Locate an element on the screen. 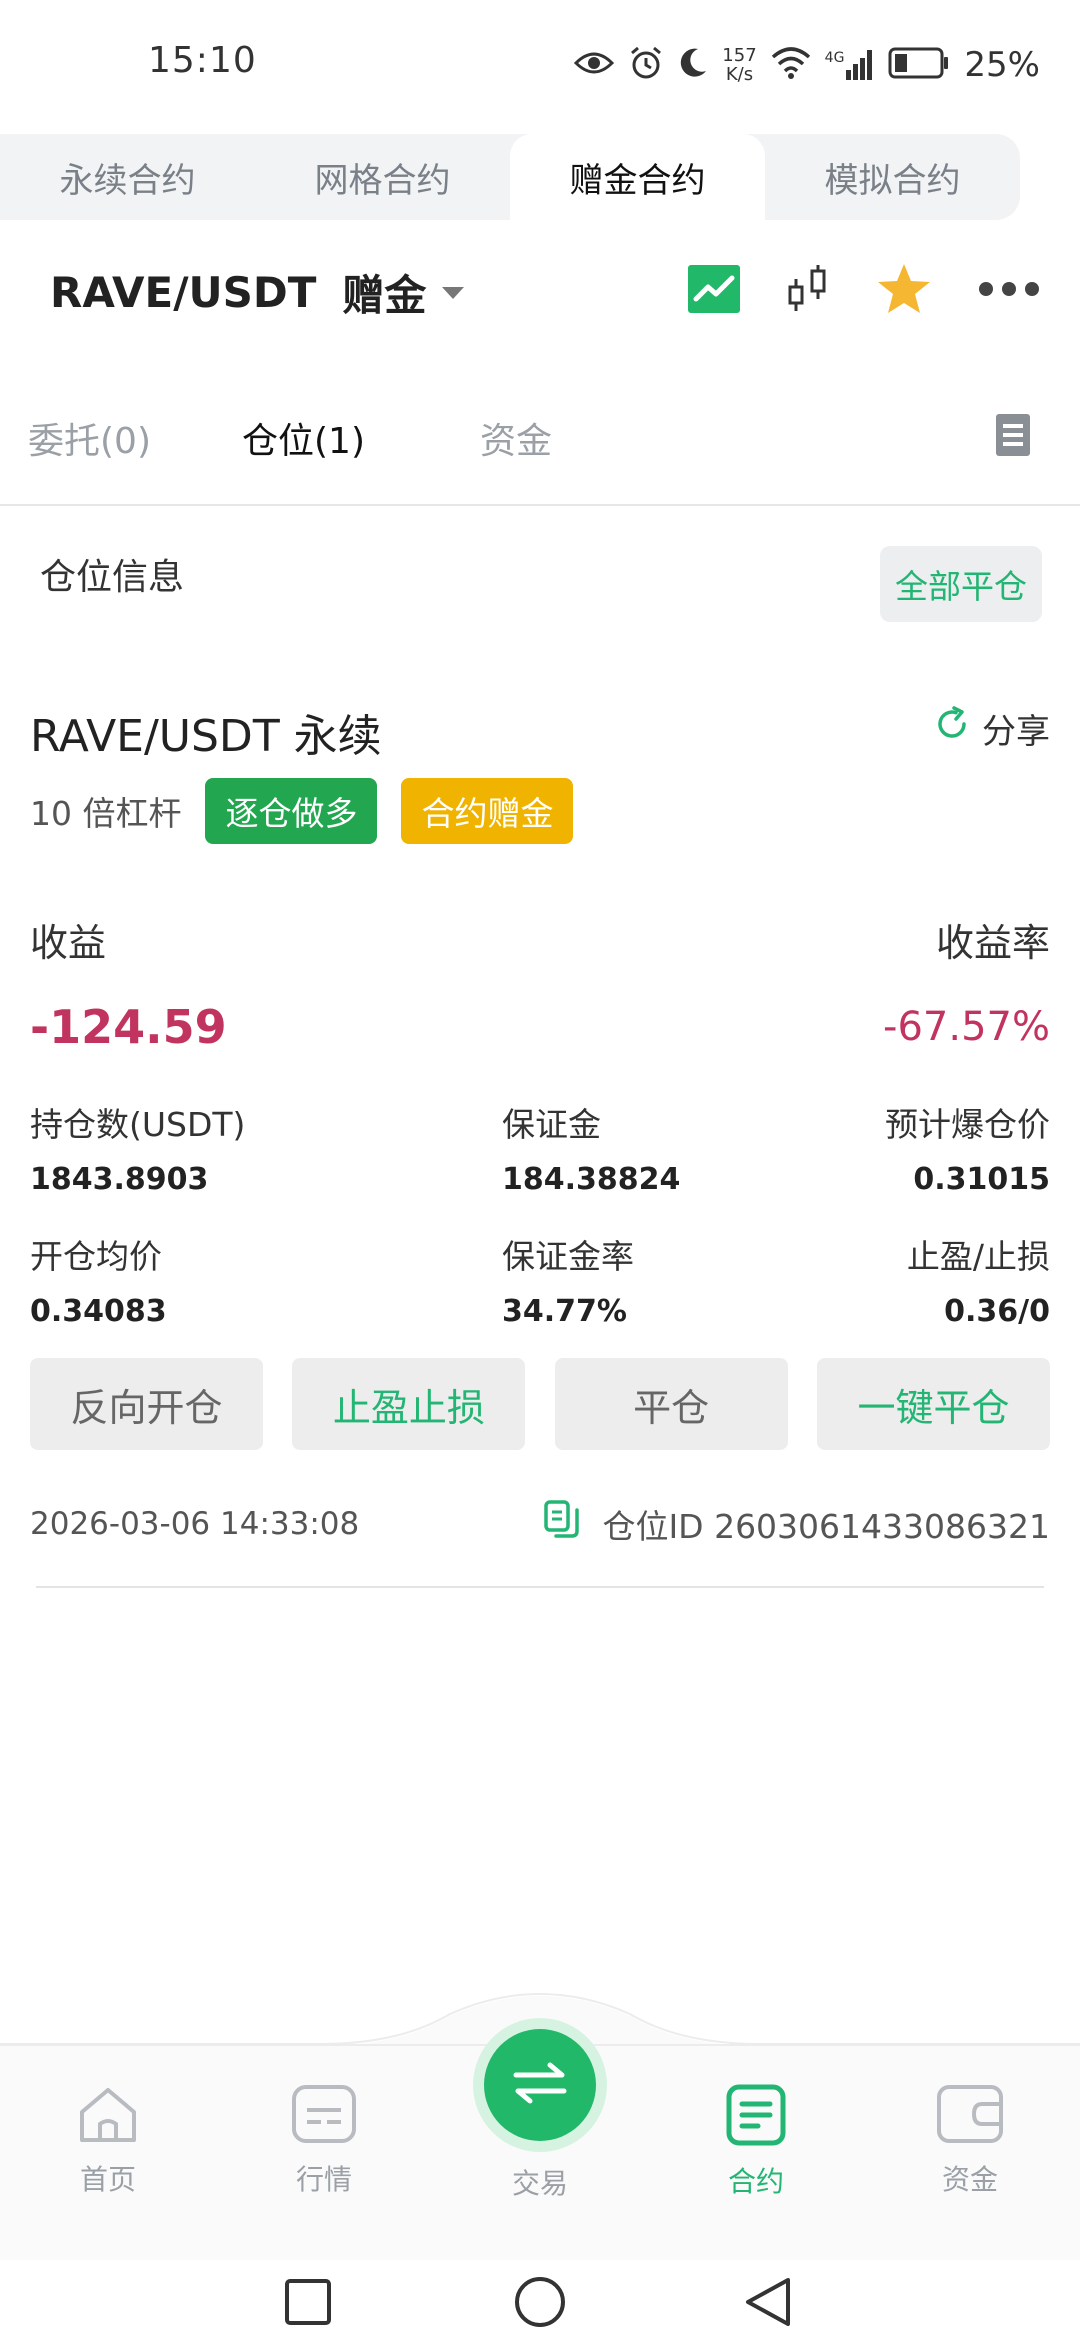  contract-icon is located at coordinates (756, 2117).